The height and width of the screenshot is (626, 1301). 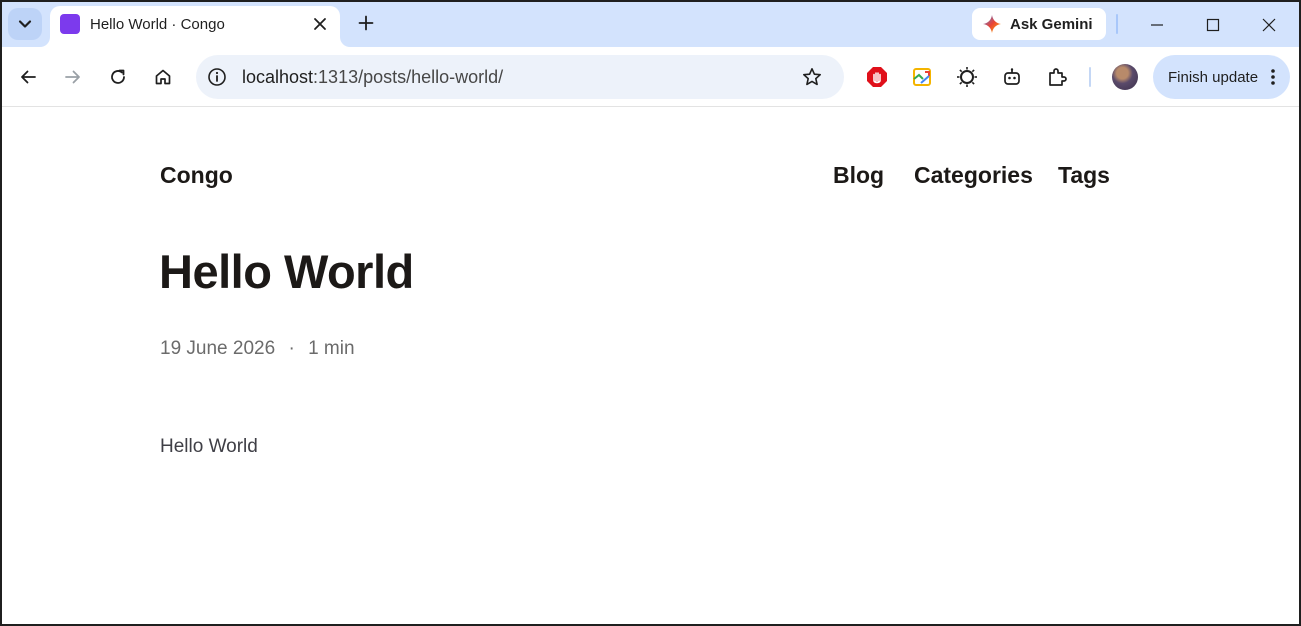 I want to click on post-title: Hello World, so click(x=286, y=271).